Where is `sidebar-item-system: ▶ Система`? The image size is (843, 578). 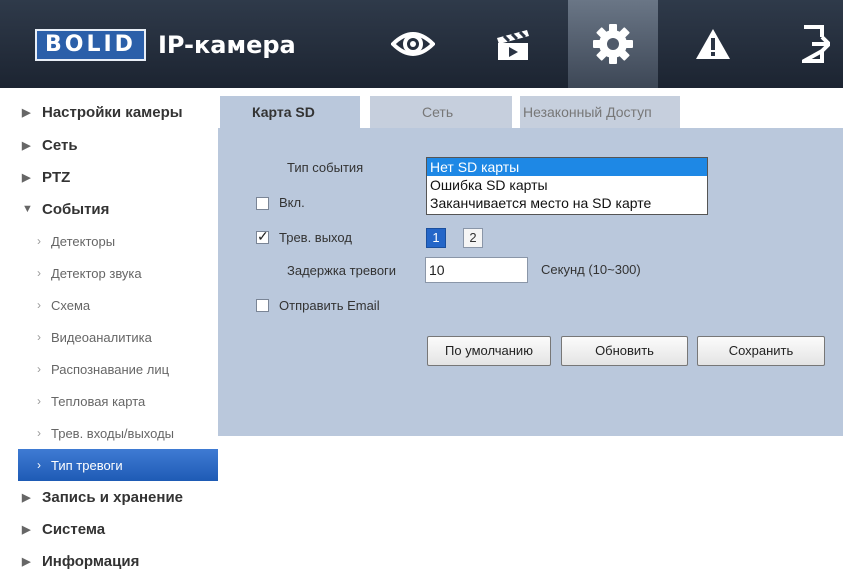 sidebar-item-system: ▶ Система is located at coordinates (109, 529).